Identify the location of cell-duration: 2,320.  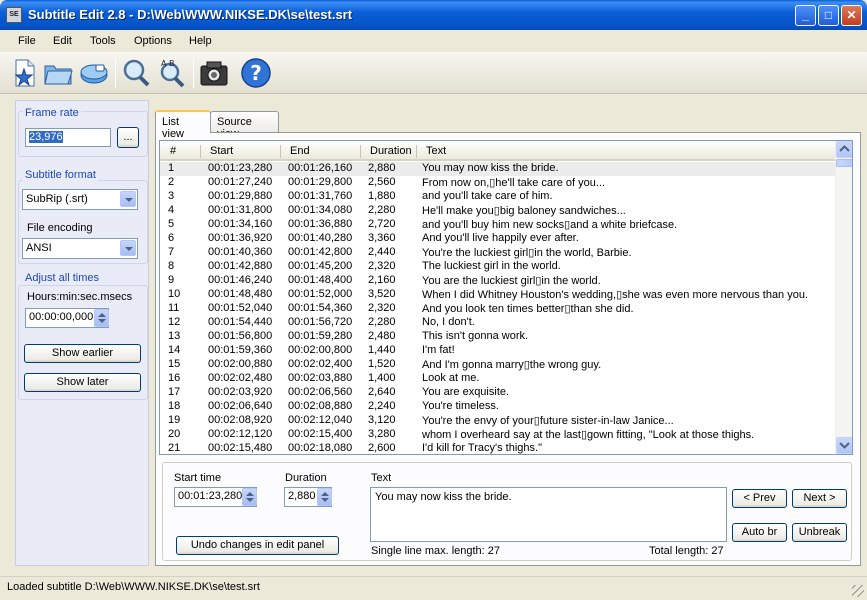
(382, 308).